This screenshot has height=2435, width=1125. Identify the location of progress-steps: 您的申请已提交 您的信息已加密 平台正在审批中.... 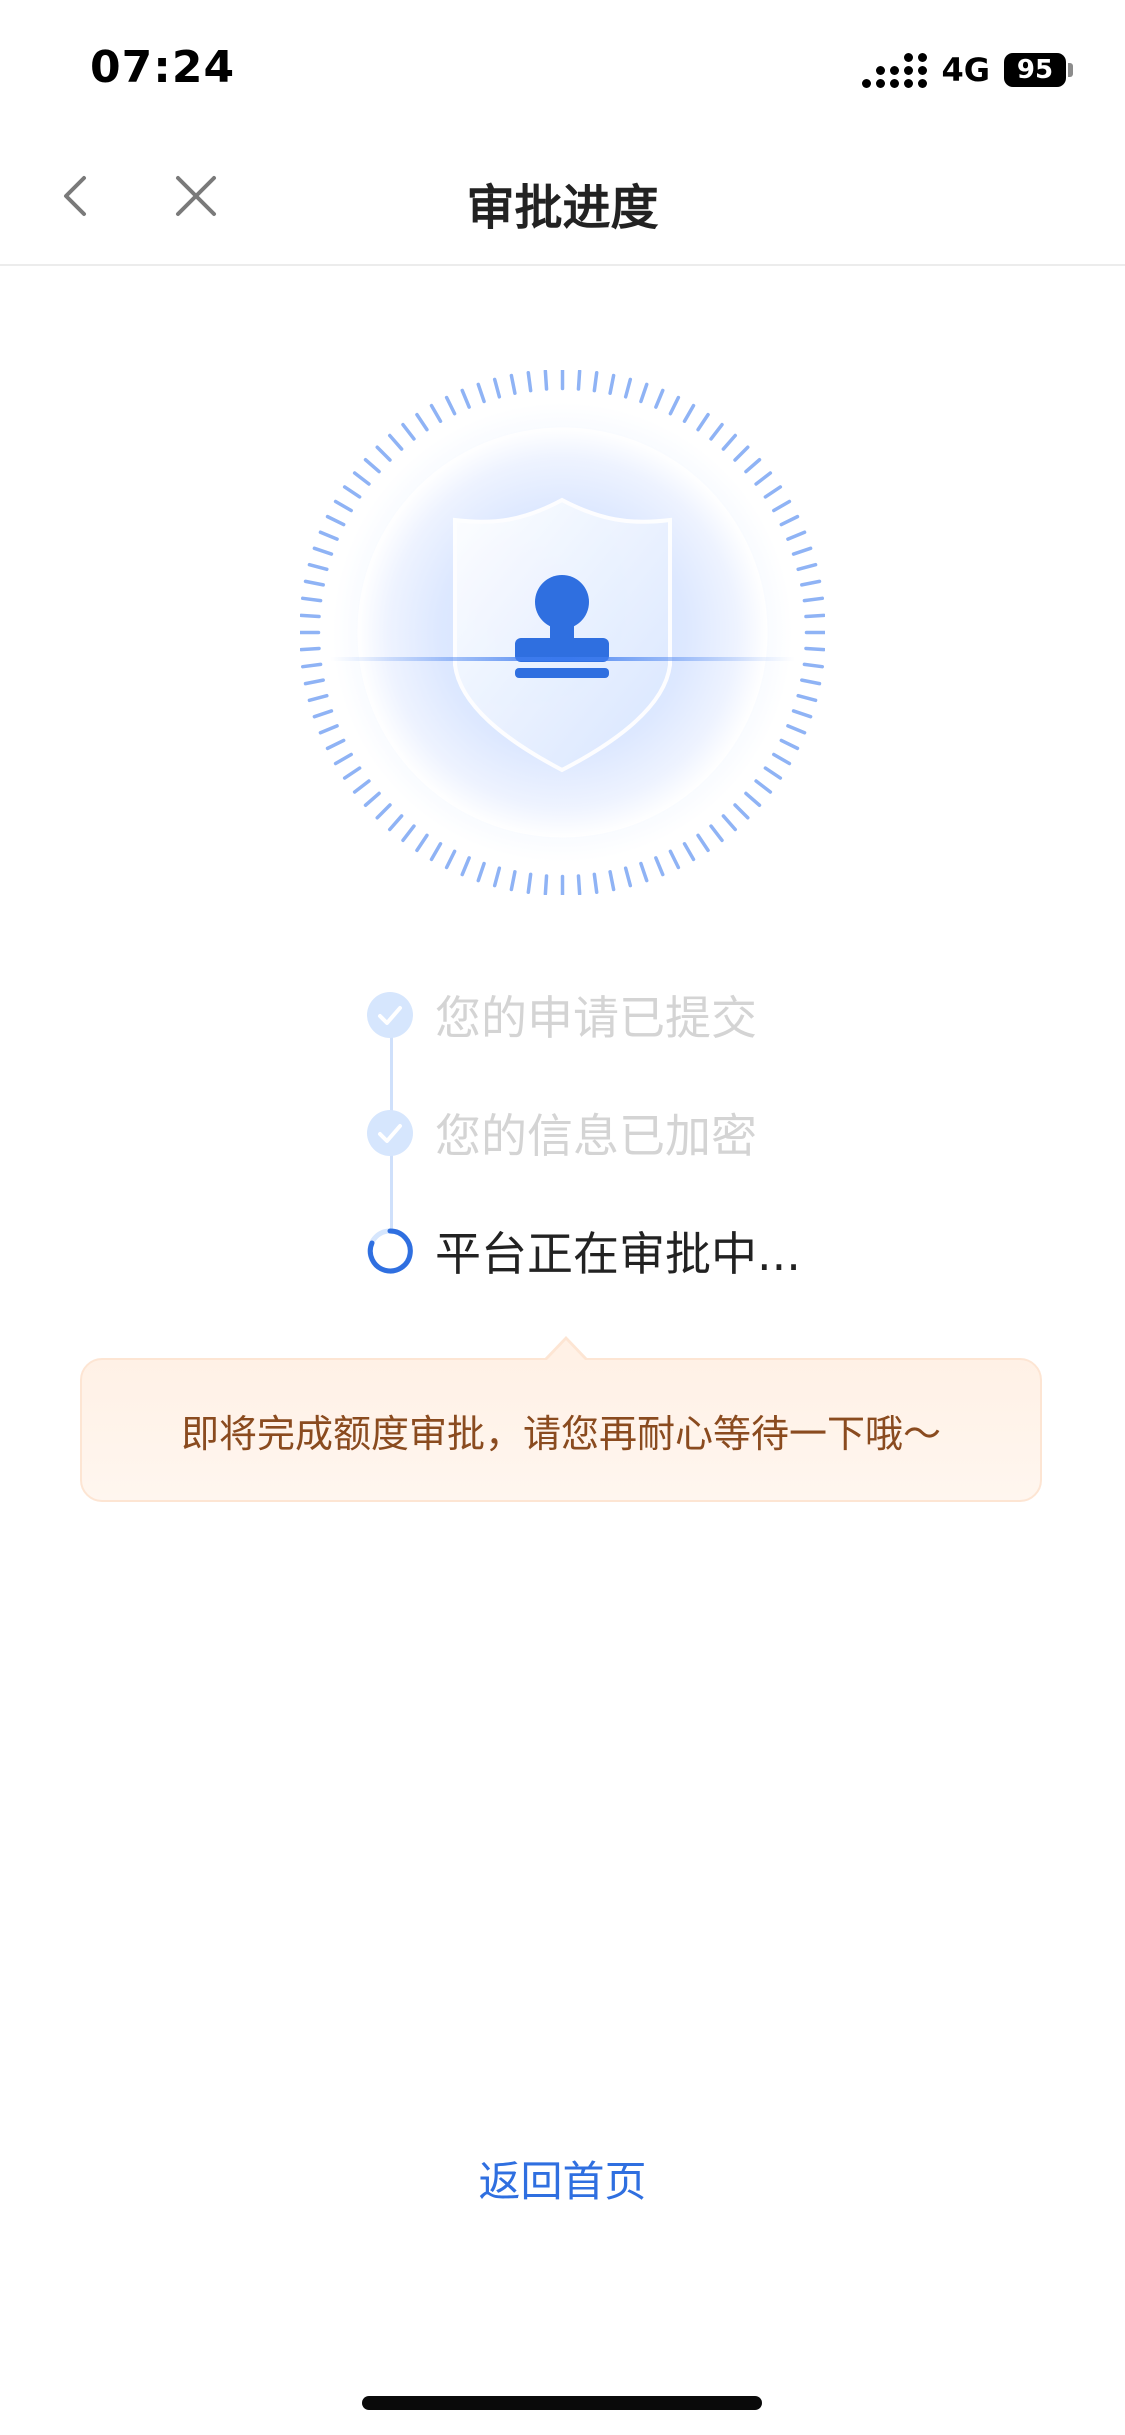
(665, 1145).